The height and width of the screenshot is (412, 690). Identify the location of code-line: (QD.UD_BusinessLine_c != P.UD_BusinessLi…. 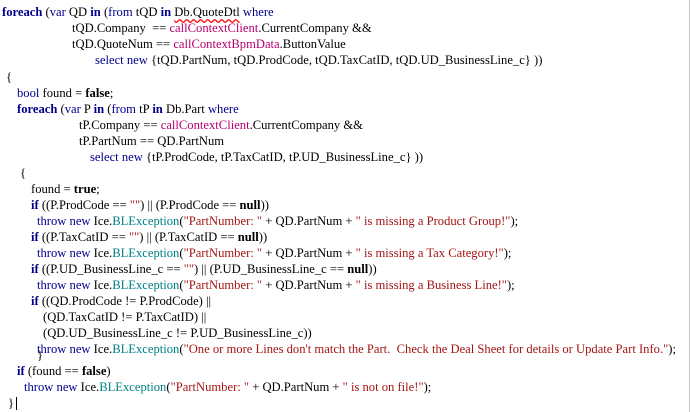
(177, 333).